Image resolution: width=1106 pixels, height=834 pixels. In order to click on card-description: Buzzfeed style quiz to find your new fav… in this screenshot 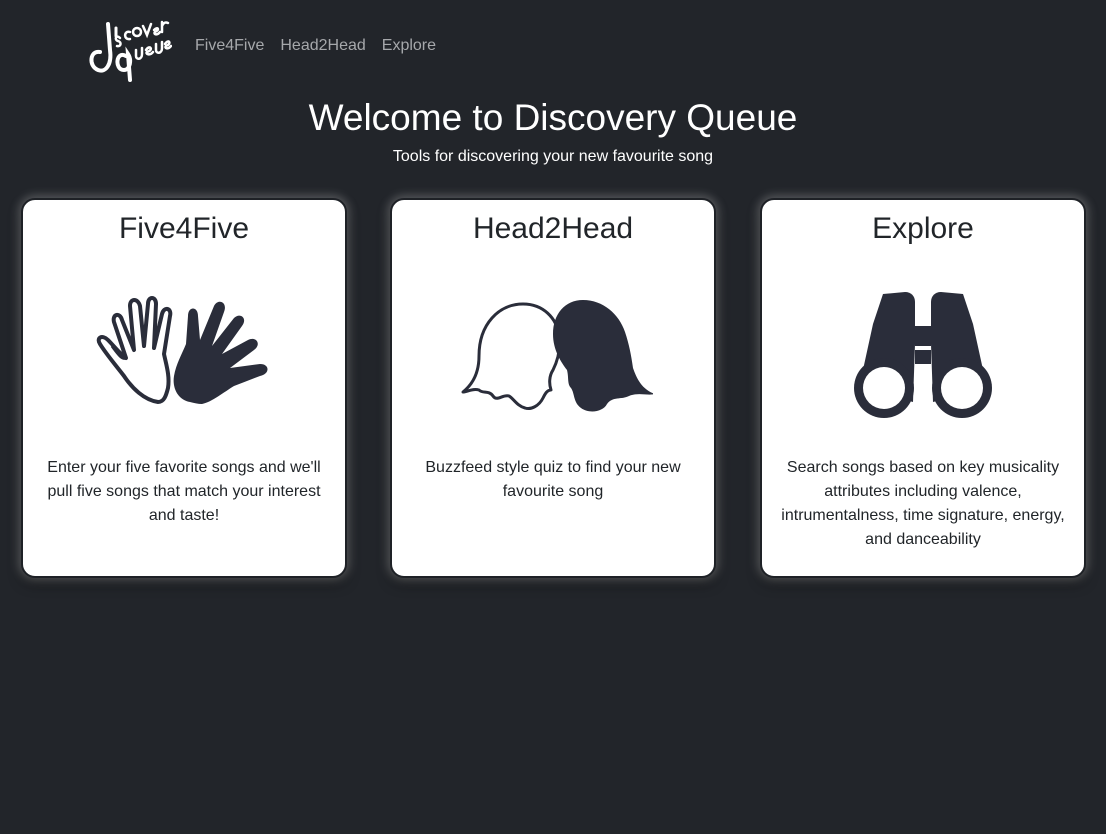, I will do `click(553, 479)`.